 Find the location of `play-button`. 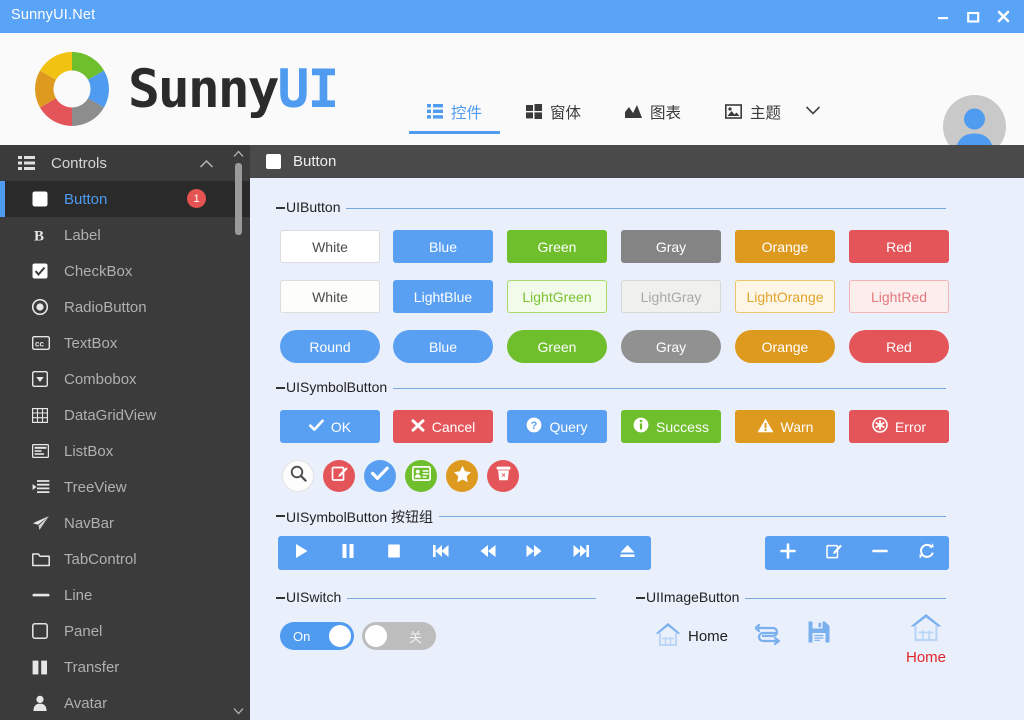

play-button is located at coordinates (301, 553).